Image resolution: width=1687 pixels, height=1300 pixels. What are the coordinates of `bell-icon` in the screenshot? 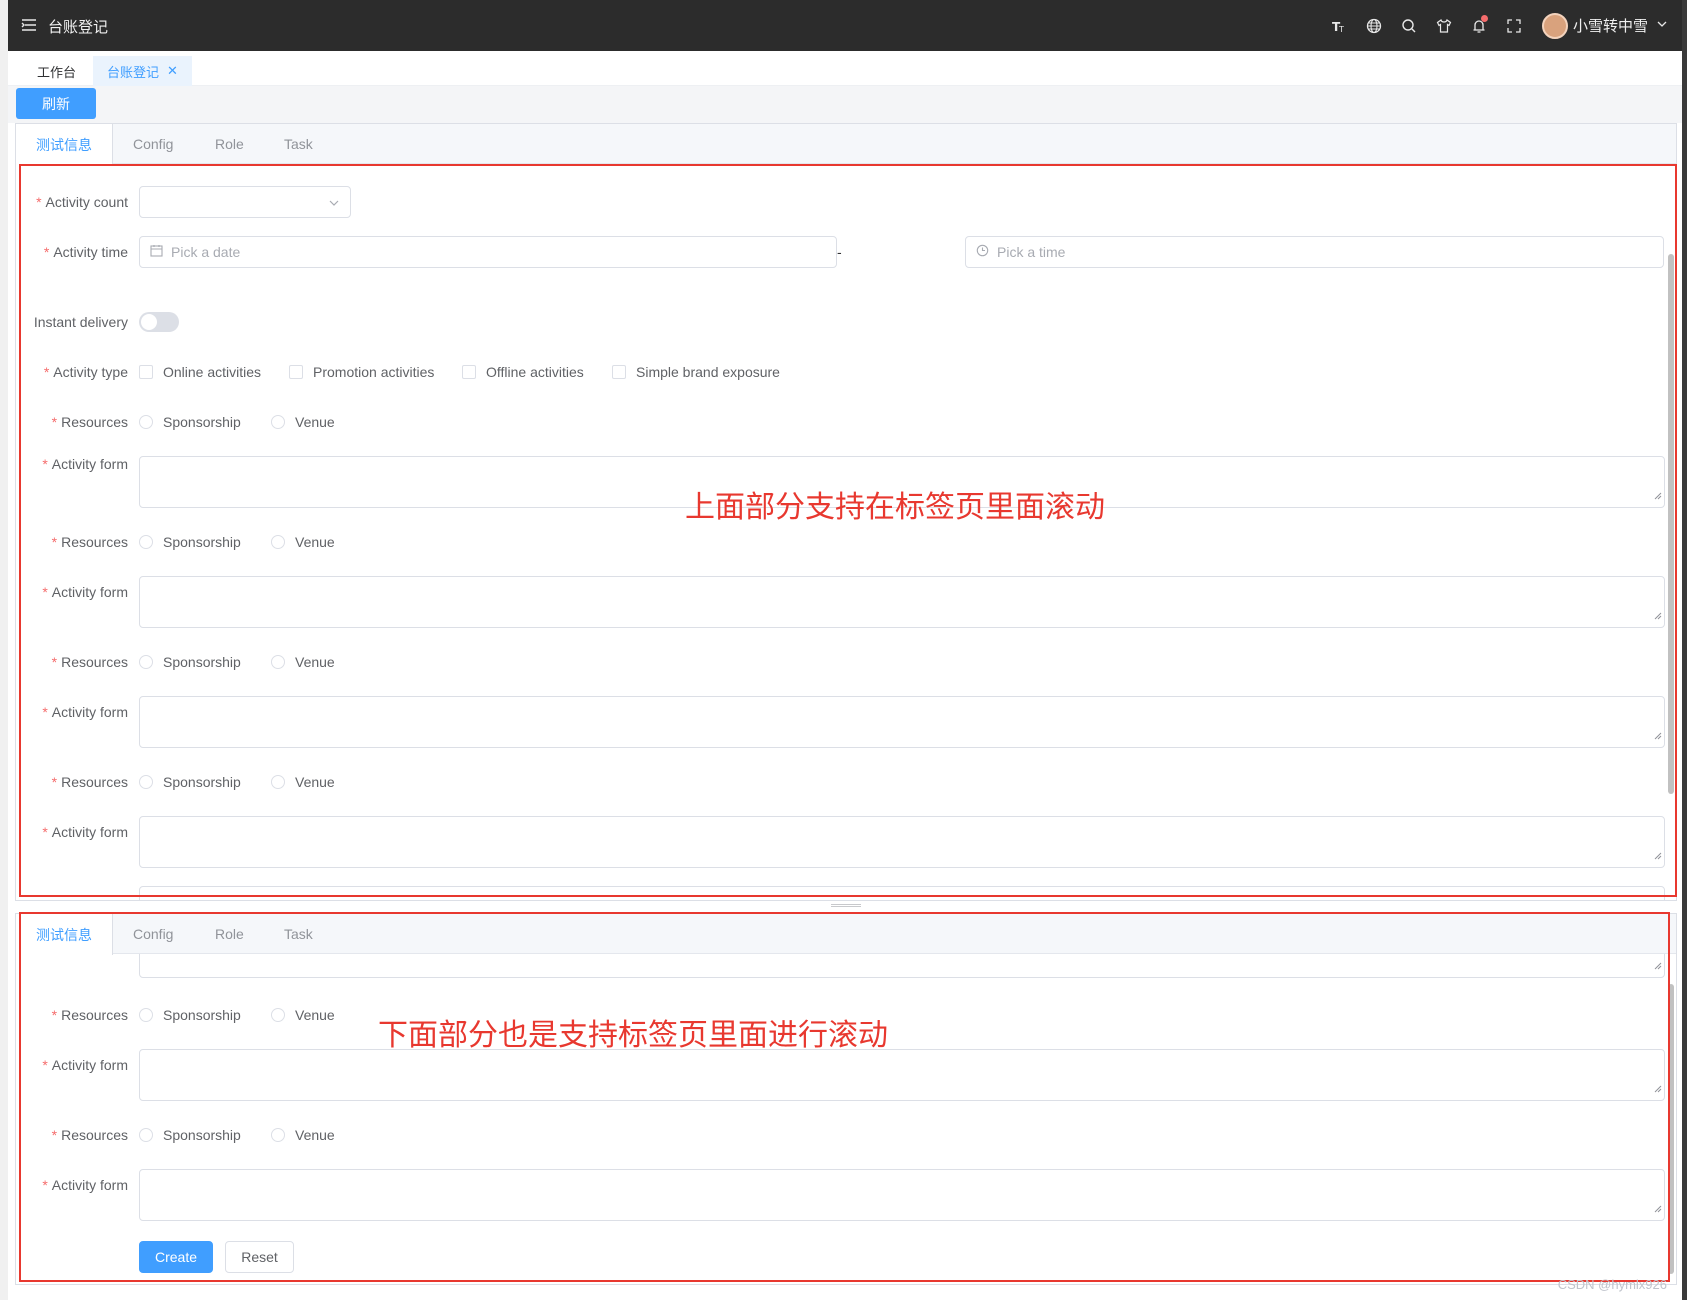 It's located at (1479, 25).